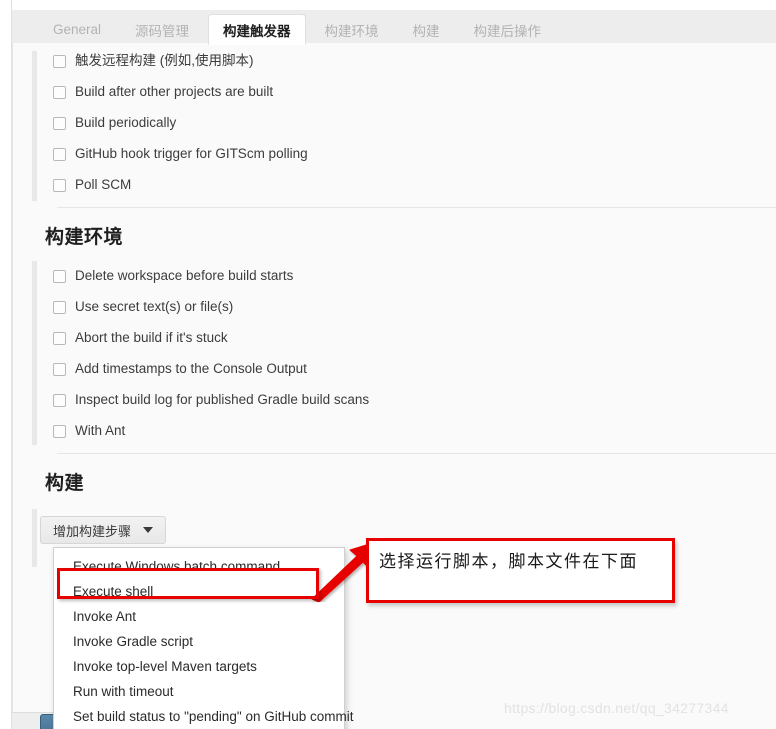  What do you see at coordinates (184, 275) in the screenshot?
I see `checkbox-label: Delete workspace before build starts` at bounding box center [184, 275].